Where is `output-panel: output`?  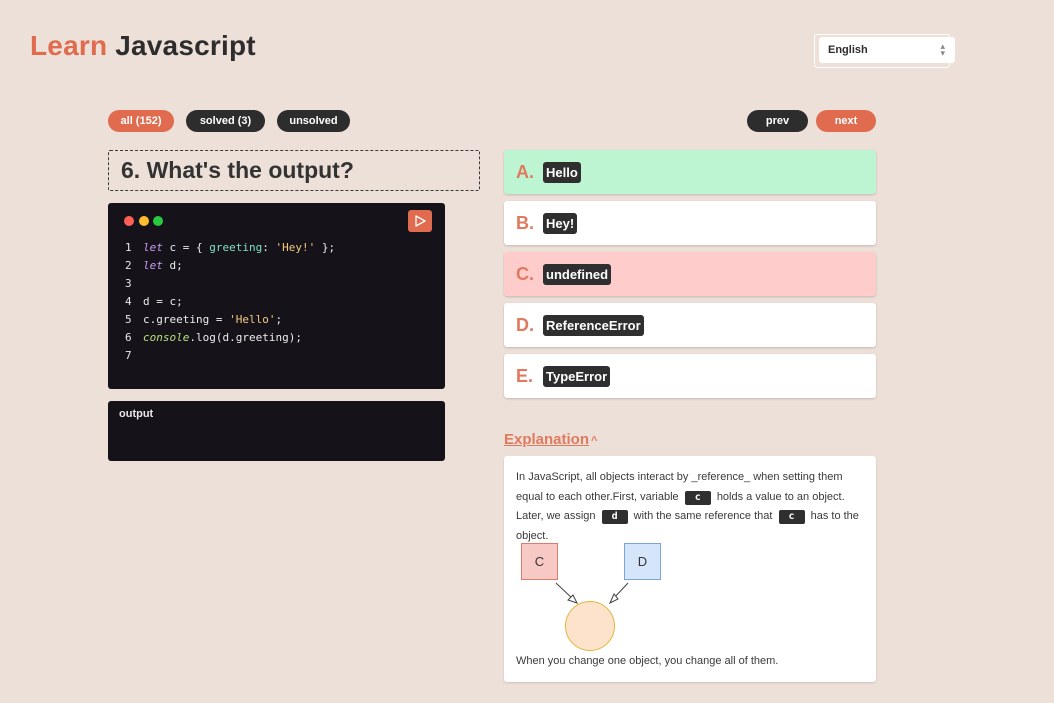 output-panel: output is located at coordinates (276, 431).